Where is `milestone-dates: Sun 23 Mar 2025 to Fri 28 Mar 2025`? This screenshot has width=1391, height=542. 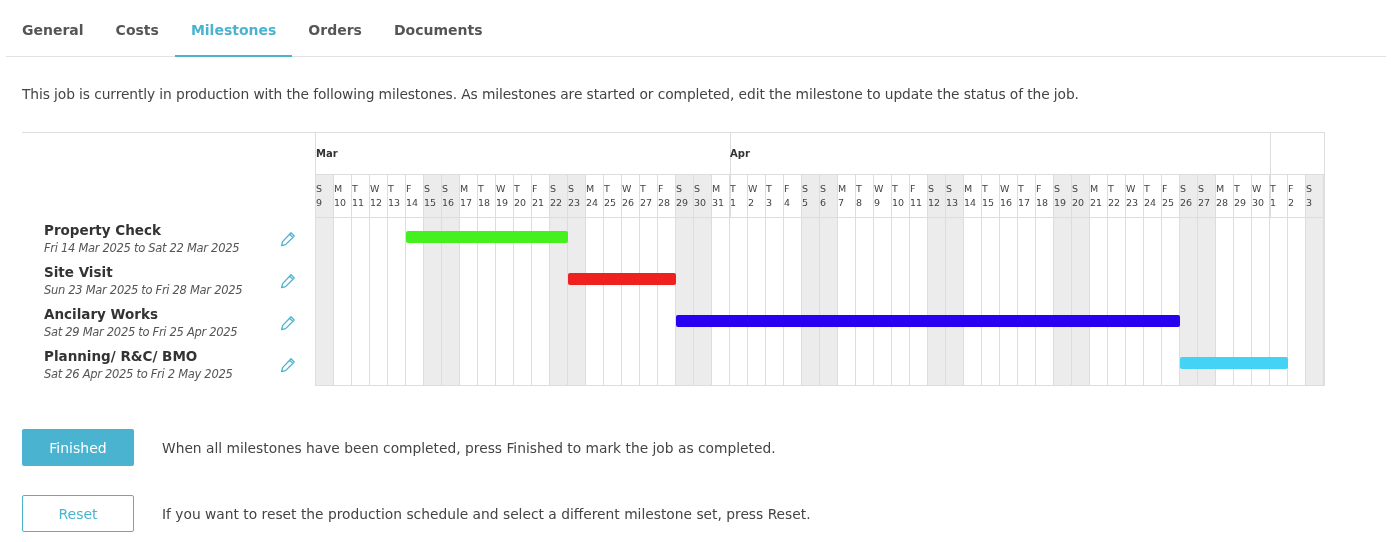
milestone-dates: Sun 23 Mar 2025 to Fri 28 Mar 2025 is located at coordinates (143, 290).